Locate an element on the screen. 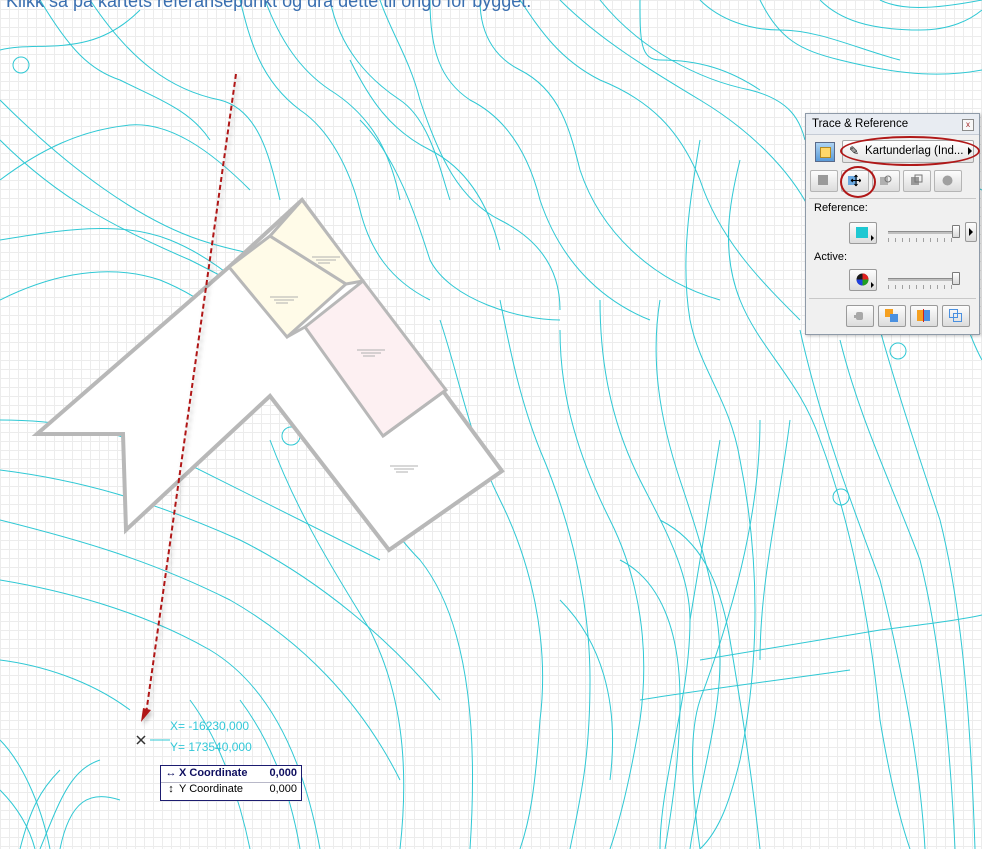 The image size is (982, 849). compare-button is located at coordinates (892, 316).